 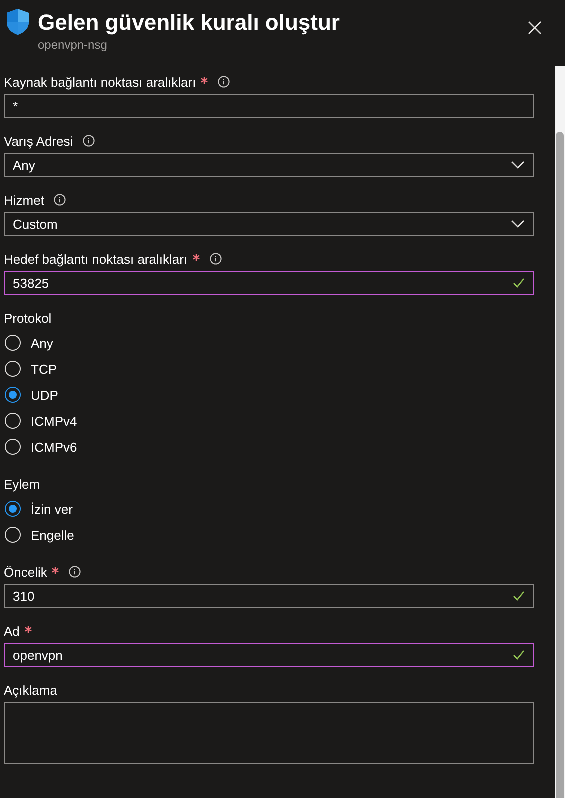 I want to click on radio-option: Any, so click(x=29, y=343).